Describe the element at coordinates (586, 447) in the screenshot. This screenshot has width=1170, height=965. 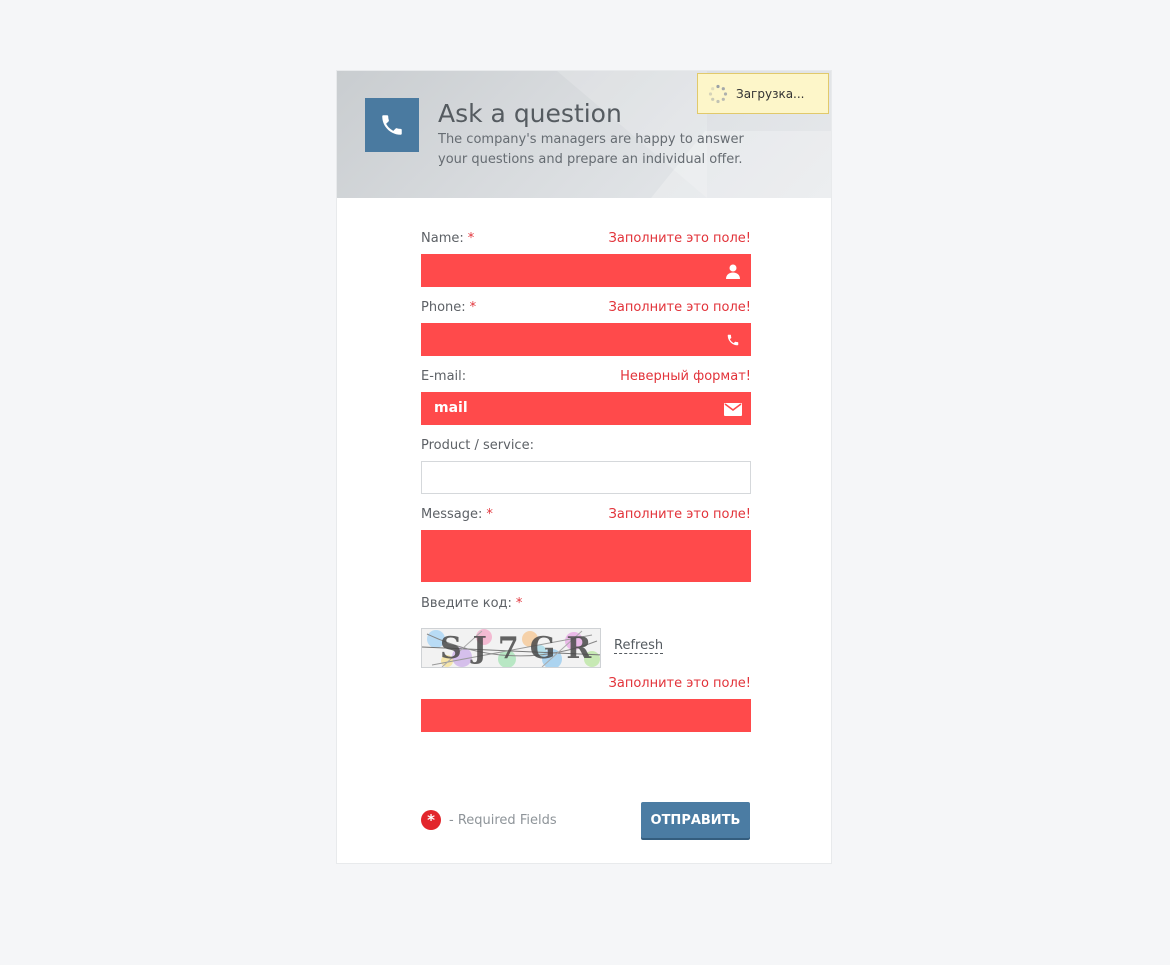
I see `product-label-row: Product / service:` at that location.